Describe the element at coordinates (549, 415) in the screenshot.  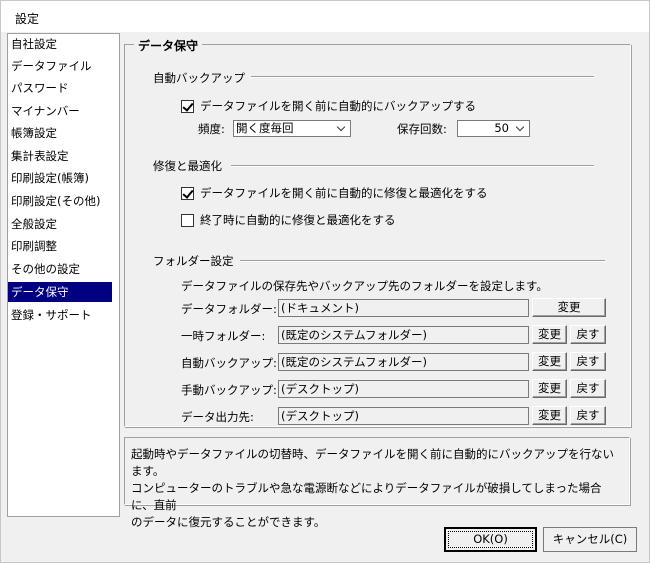
I see `export-folder-change-button: 変更` at that location.